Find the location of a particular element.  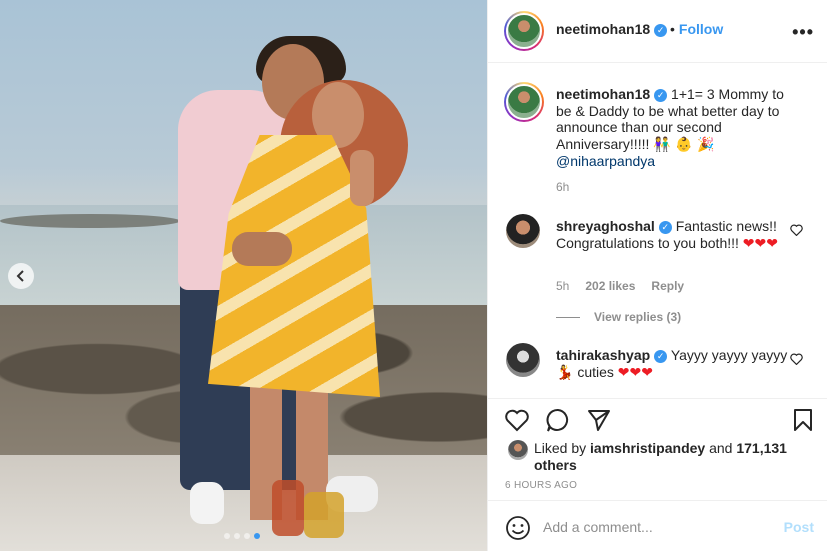

photo-sandal-right is located at coordinates (324, 515).